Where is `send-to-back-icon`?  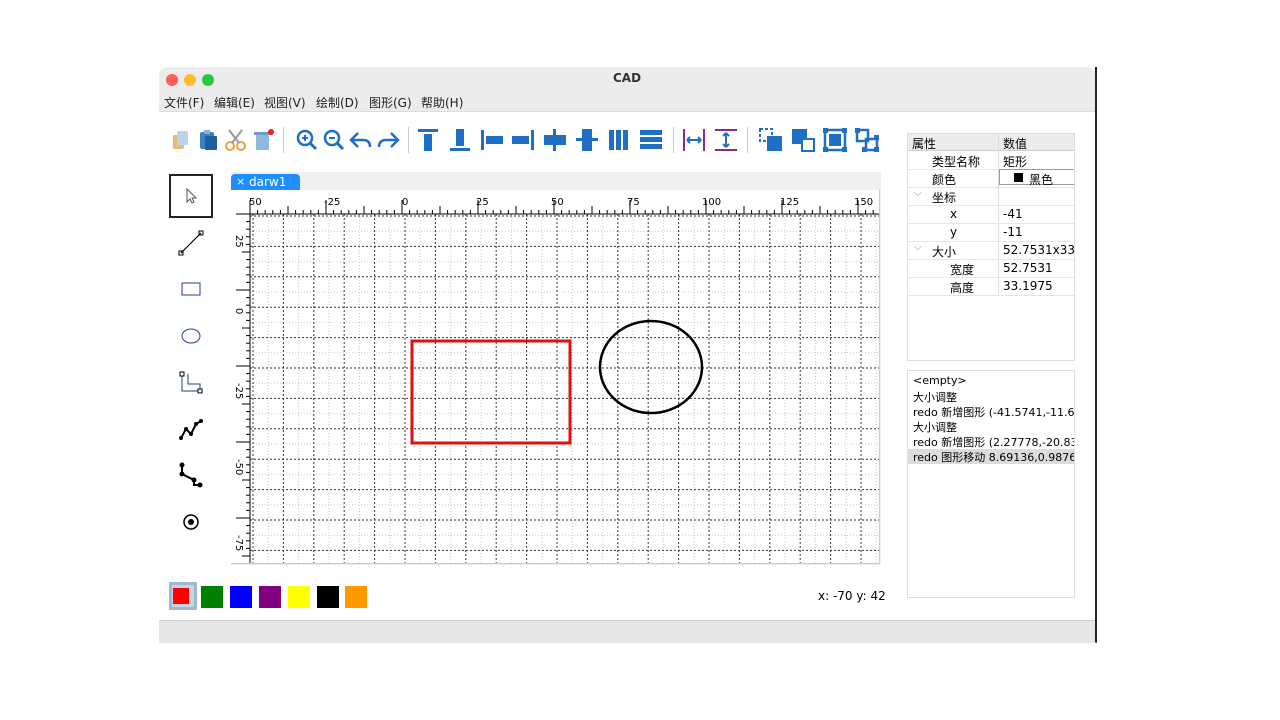
send-to-back-icon is located at coordinates (803, 140).